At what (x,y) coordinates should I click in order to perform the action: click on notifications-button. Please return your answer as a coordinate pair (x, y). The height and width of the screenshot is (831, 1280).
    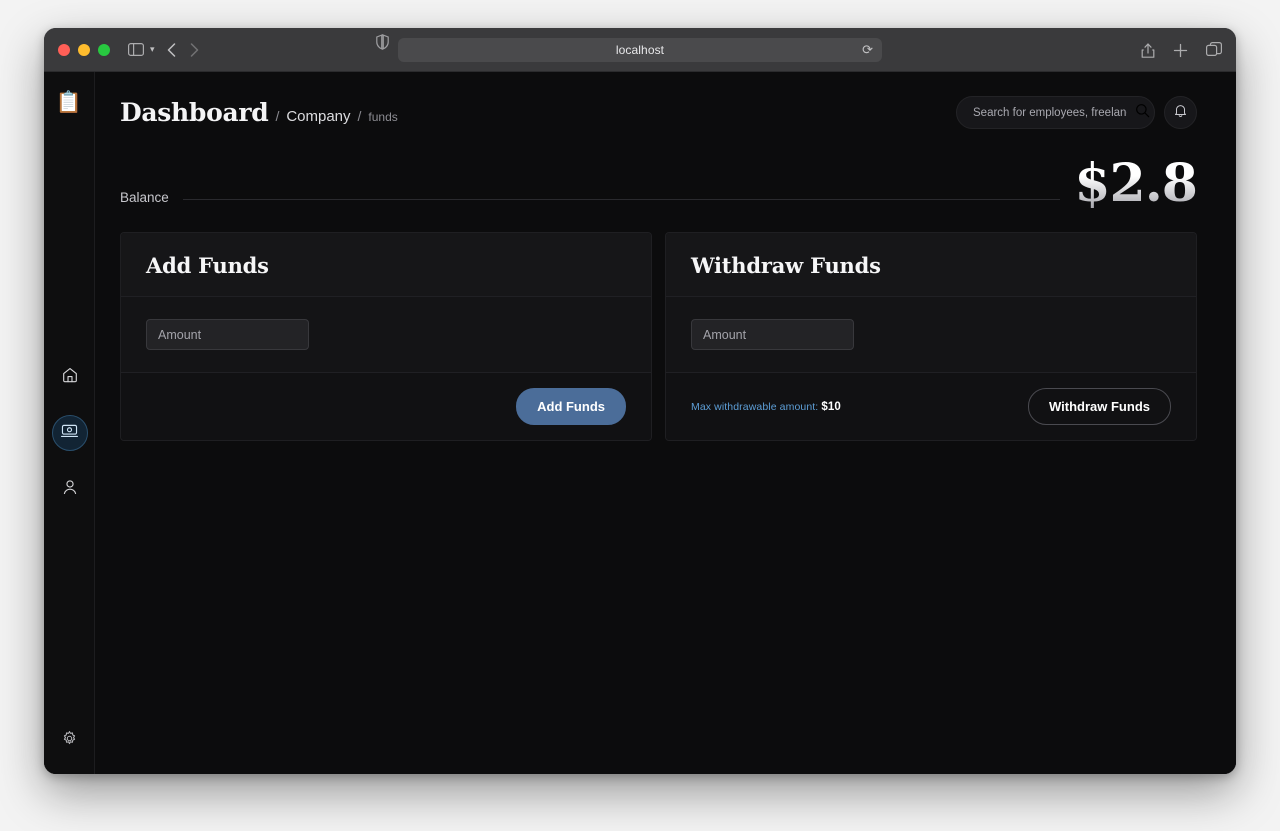
    Looking at the image, I should click on (1180, 112).